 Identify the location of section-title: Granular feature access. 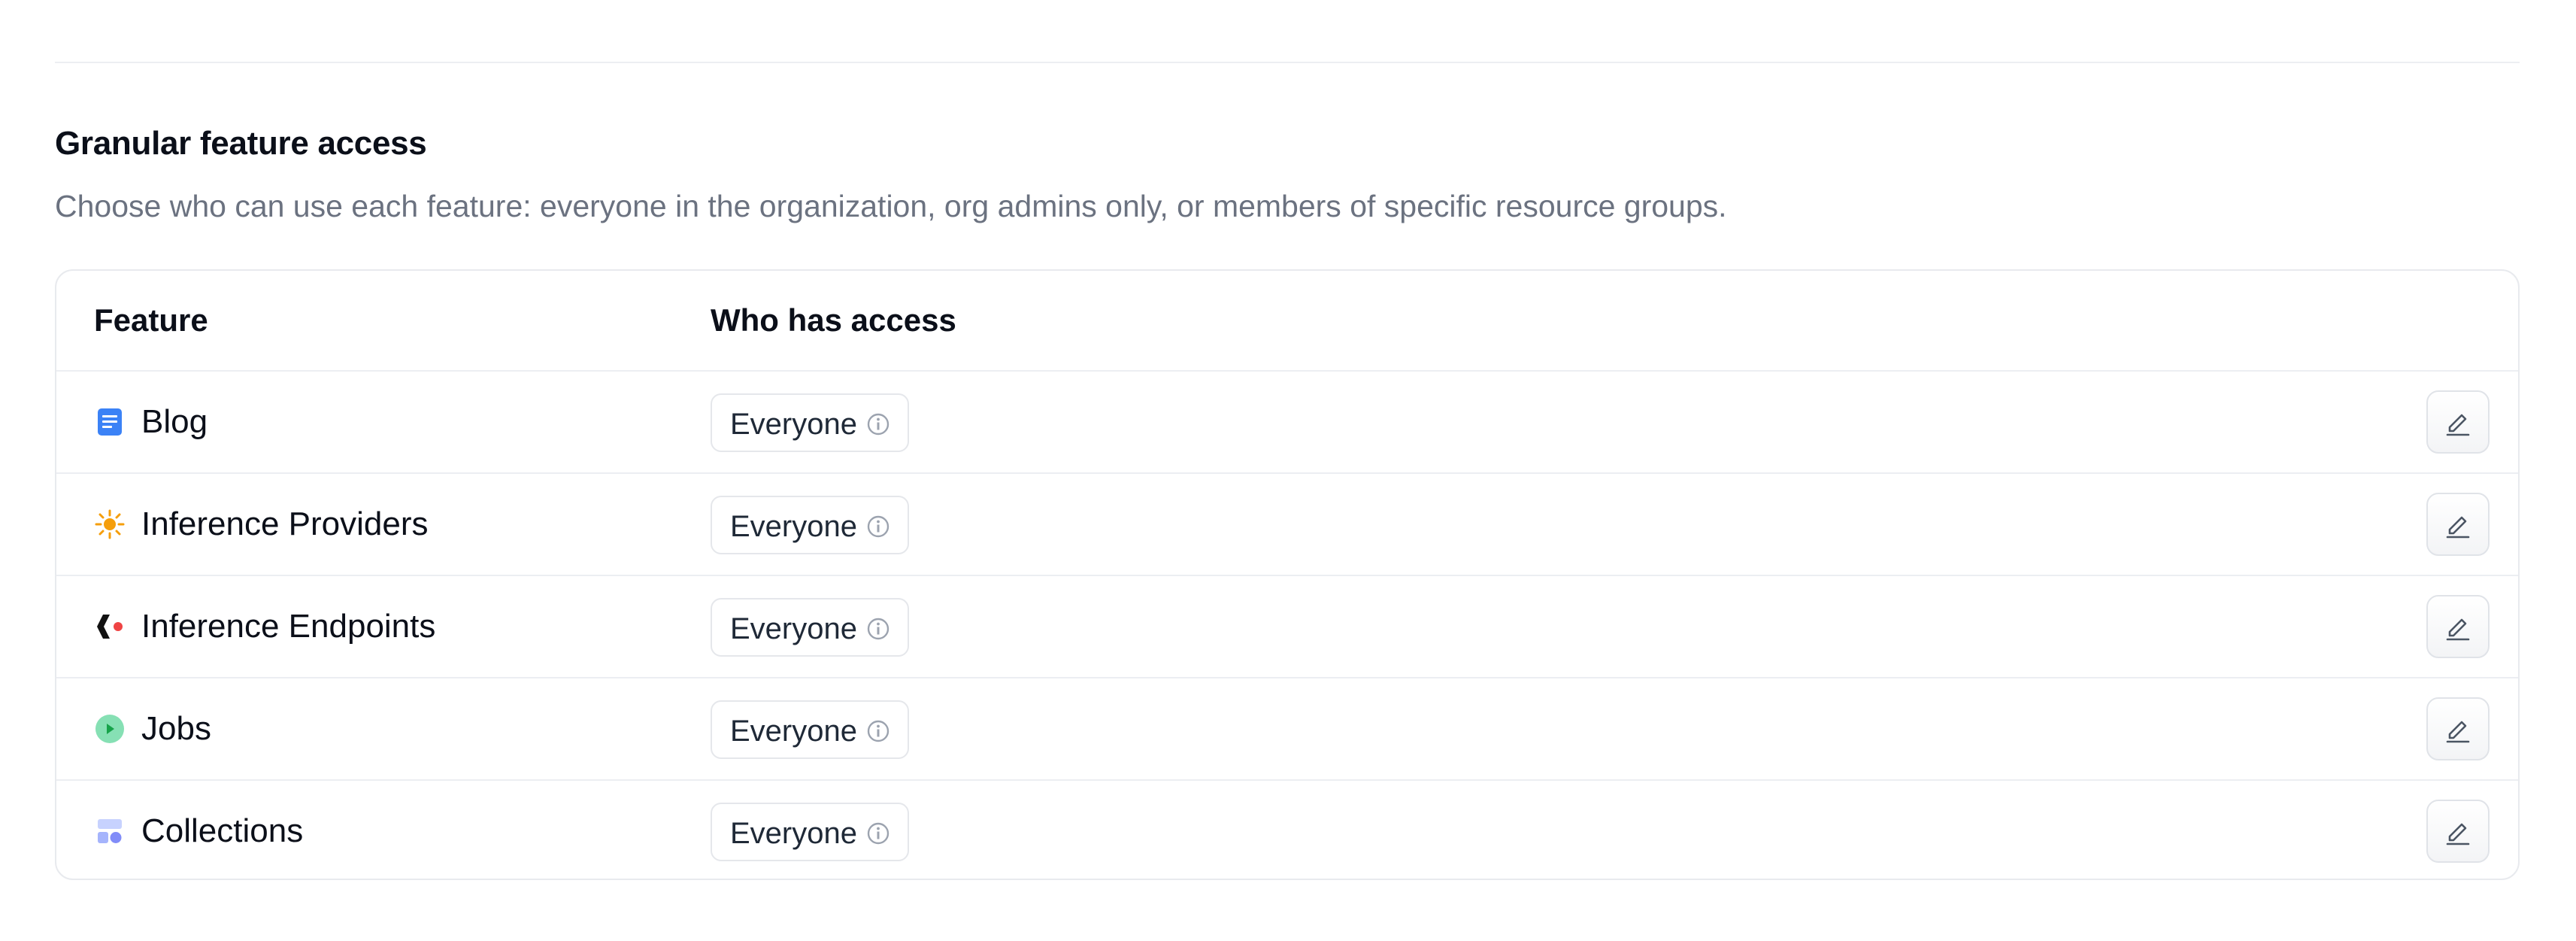
(241, 144).